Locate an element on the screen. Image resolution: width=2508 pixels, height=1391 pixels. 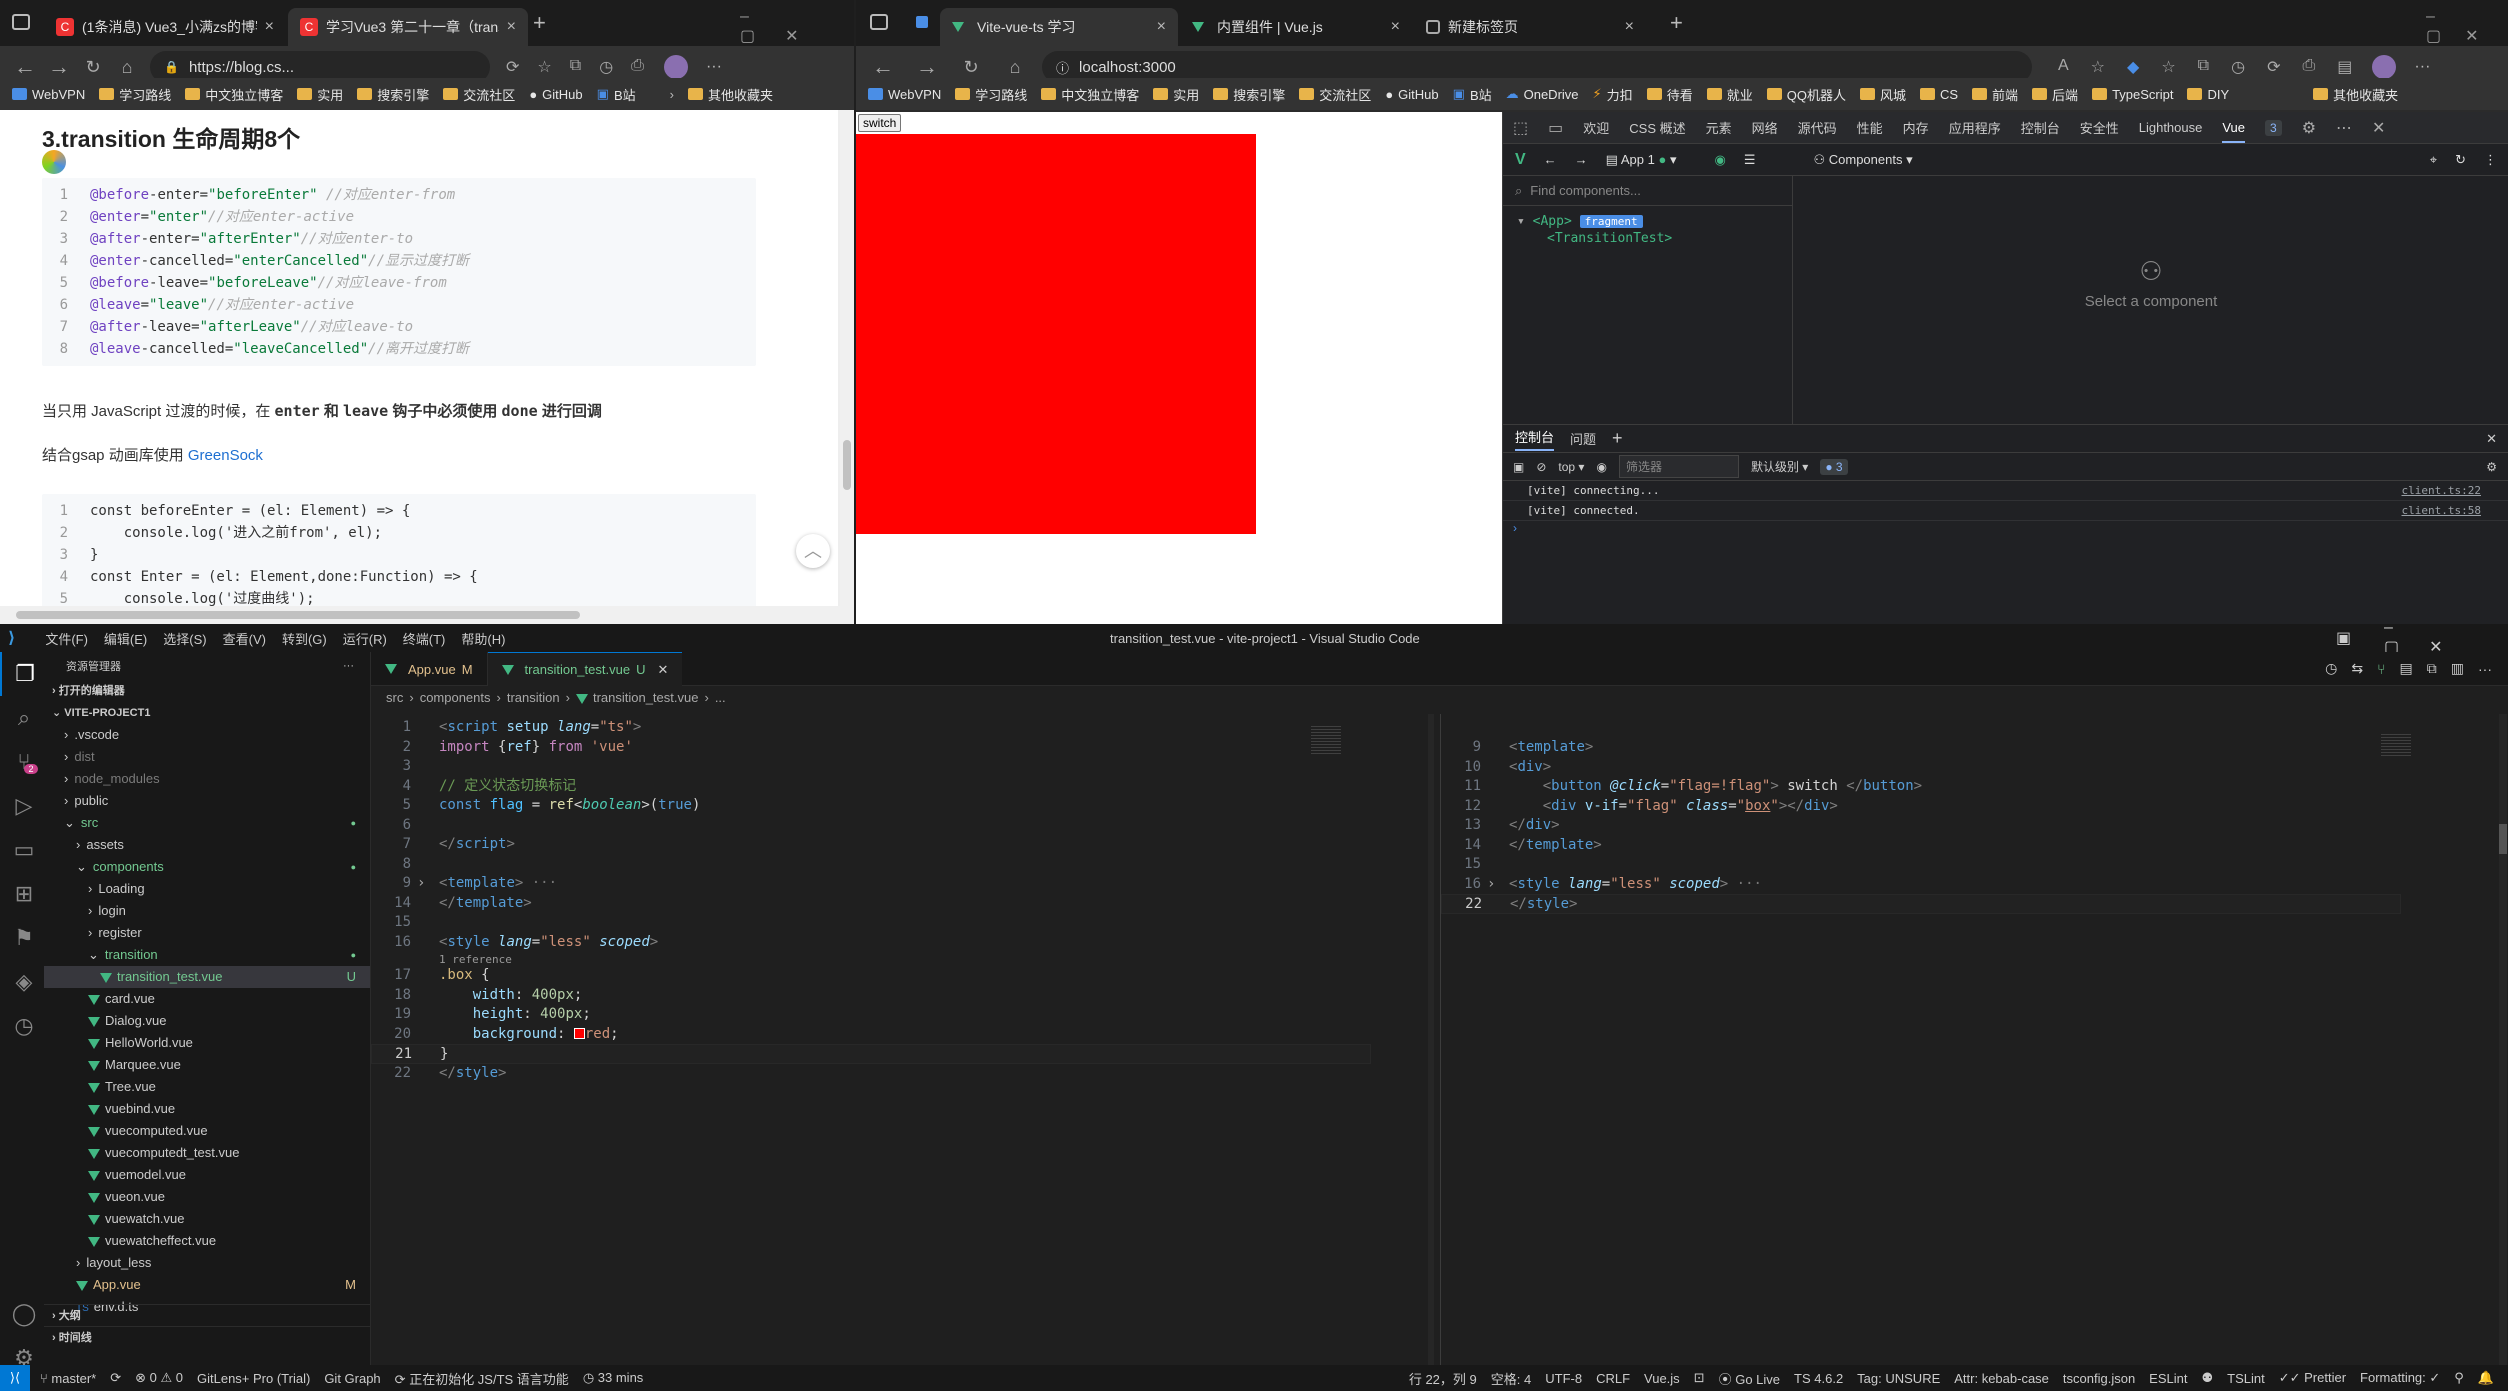
h-scrollbar-thumb is located at coordinates (298, 615).